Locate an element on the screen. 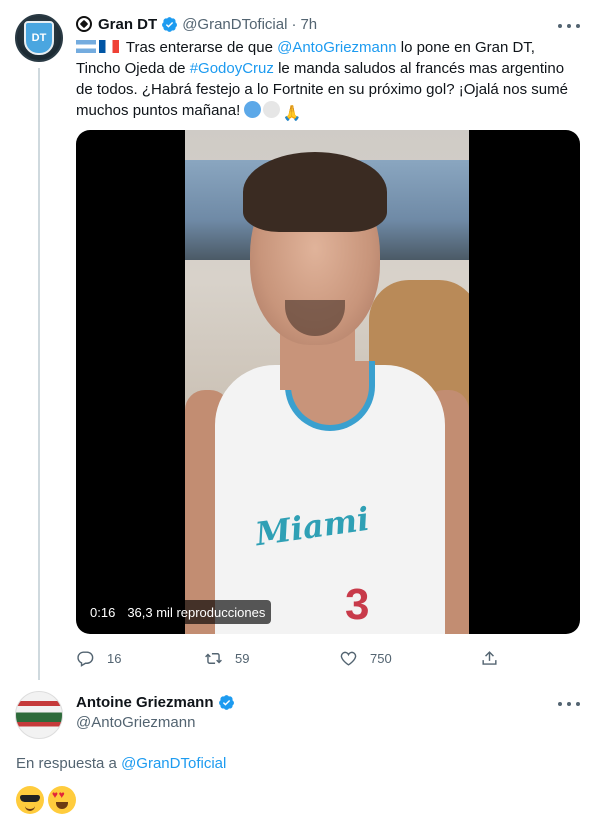  retweet-button: 59 is located at coordinates (226, 658).